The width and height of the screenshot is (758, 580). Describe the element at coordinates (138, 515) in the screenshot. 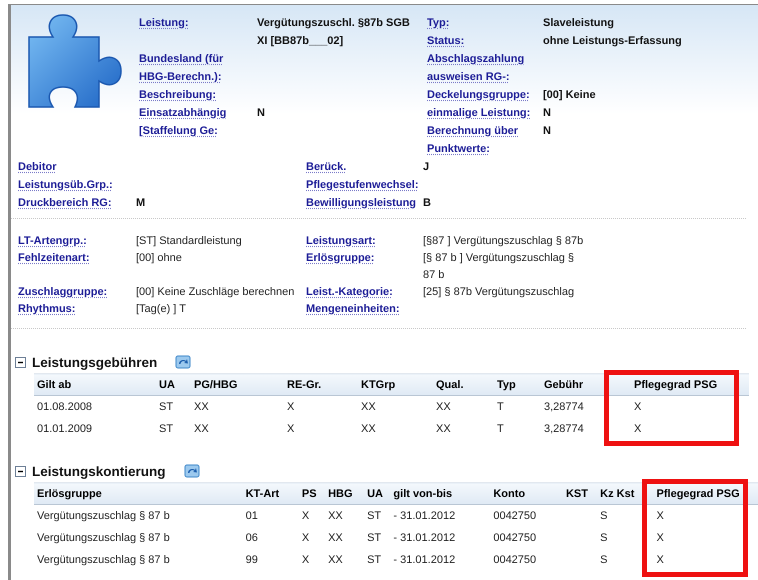

I see `table-cell: Vergütungszuschlag § 87 b` at that location.